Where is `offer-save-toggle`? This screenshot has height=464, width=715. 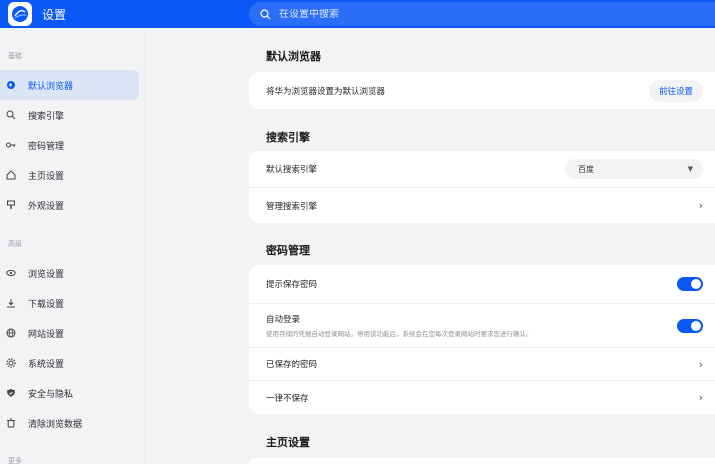
offer-save-toggle is located at coordinates (690, 284).